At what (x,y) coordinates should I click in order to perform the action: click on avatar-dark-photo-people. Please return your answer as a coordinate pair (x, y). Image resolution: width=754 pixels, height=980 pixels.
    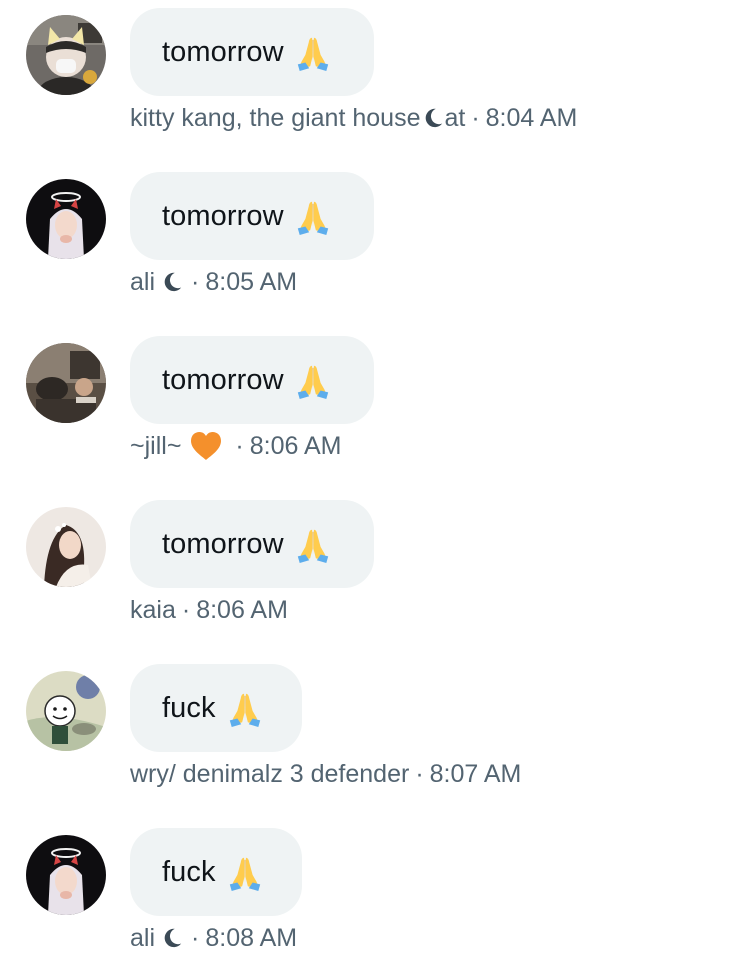
    Looking at the image, I should click on (66, 383).